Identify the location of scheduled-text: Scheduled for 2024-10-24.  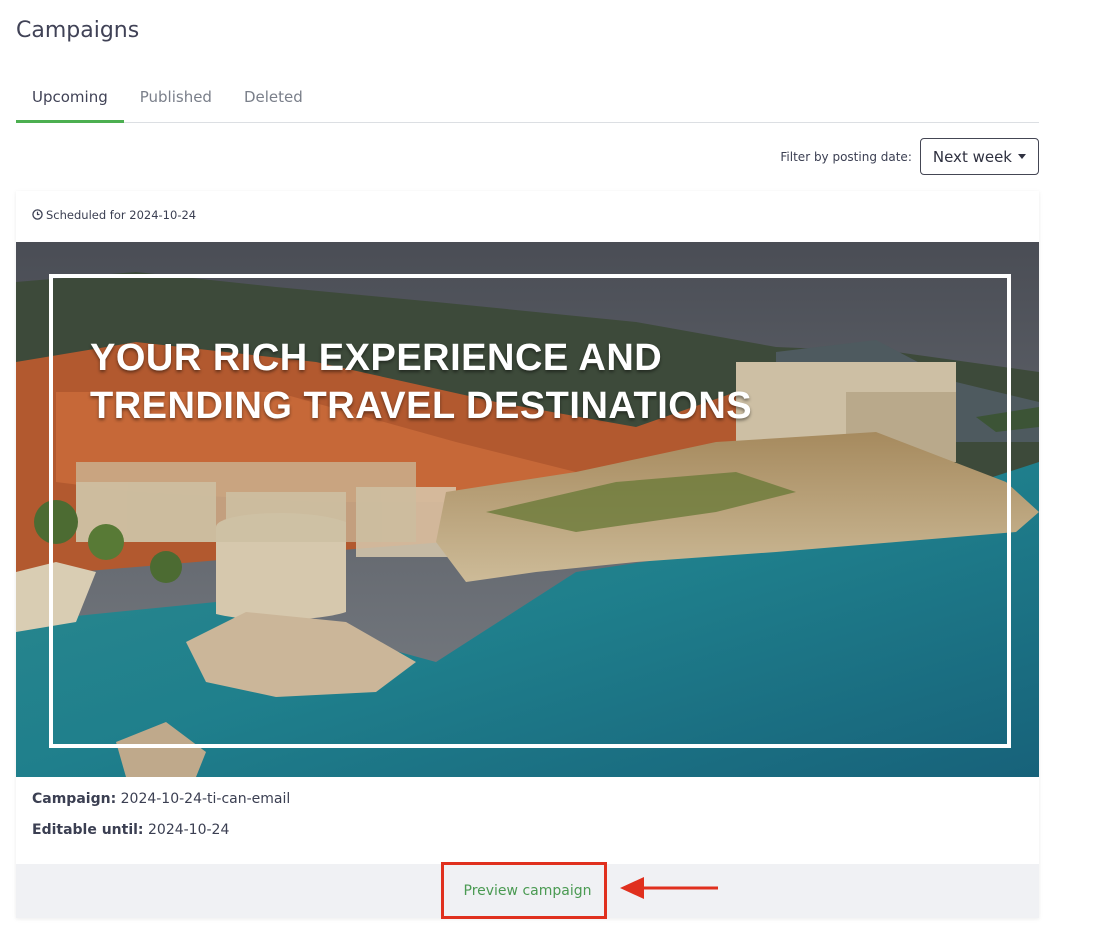
(121, 215).